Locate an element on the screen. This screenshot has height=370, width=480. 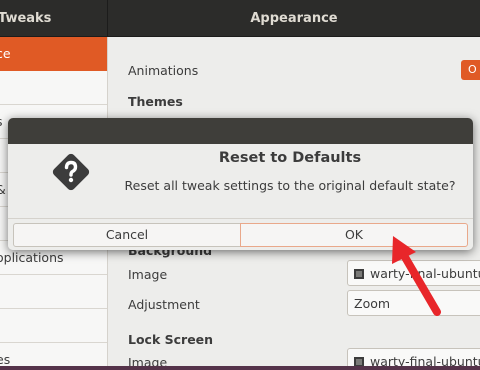
red-pointer-arrow-icon is located at coordinates (416, 276).